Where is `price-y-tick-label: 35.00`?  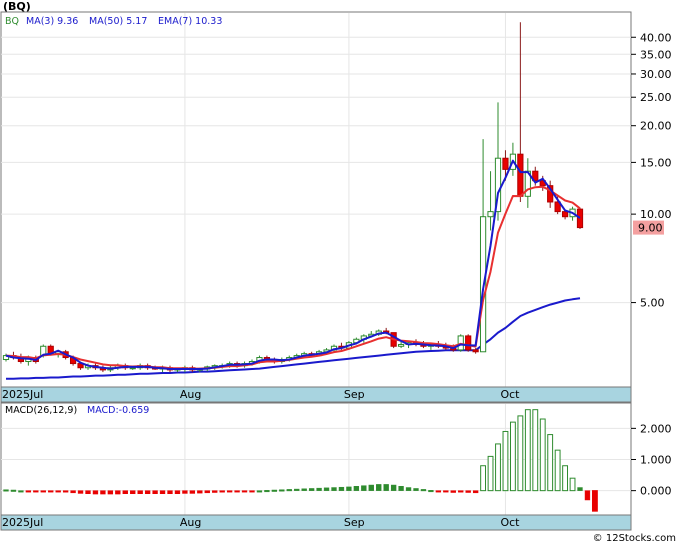
price-y-tick-label: 35.00 is located at coordinates (656, 54).